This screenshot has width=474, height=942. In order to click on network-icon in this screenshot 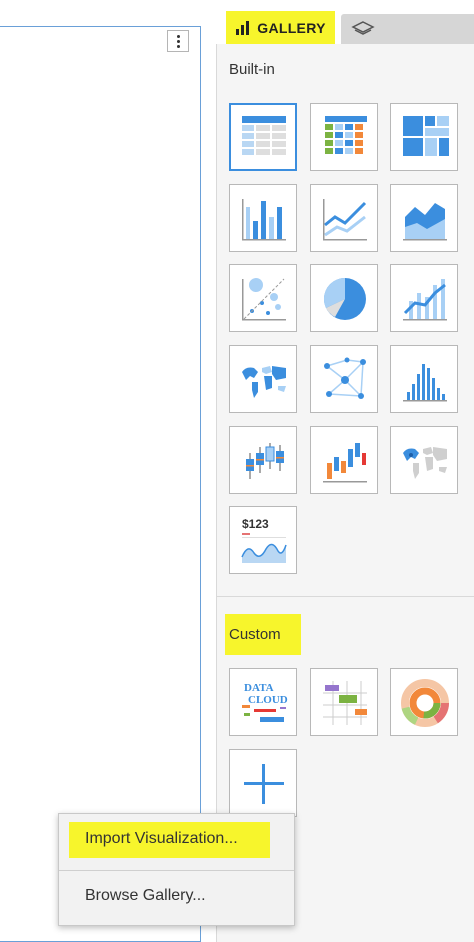, I will do `click(345, 378)`.